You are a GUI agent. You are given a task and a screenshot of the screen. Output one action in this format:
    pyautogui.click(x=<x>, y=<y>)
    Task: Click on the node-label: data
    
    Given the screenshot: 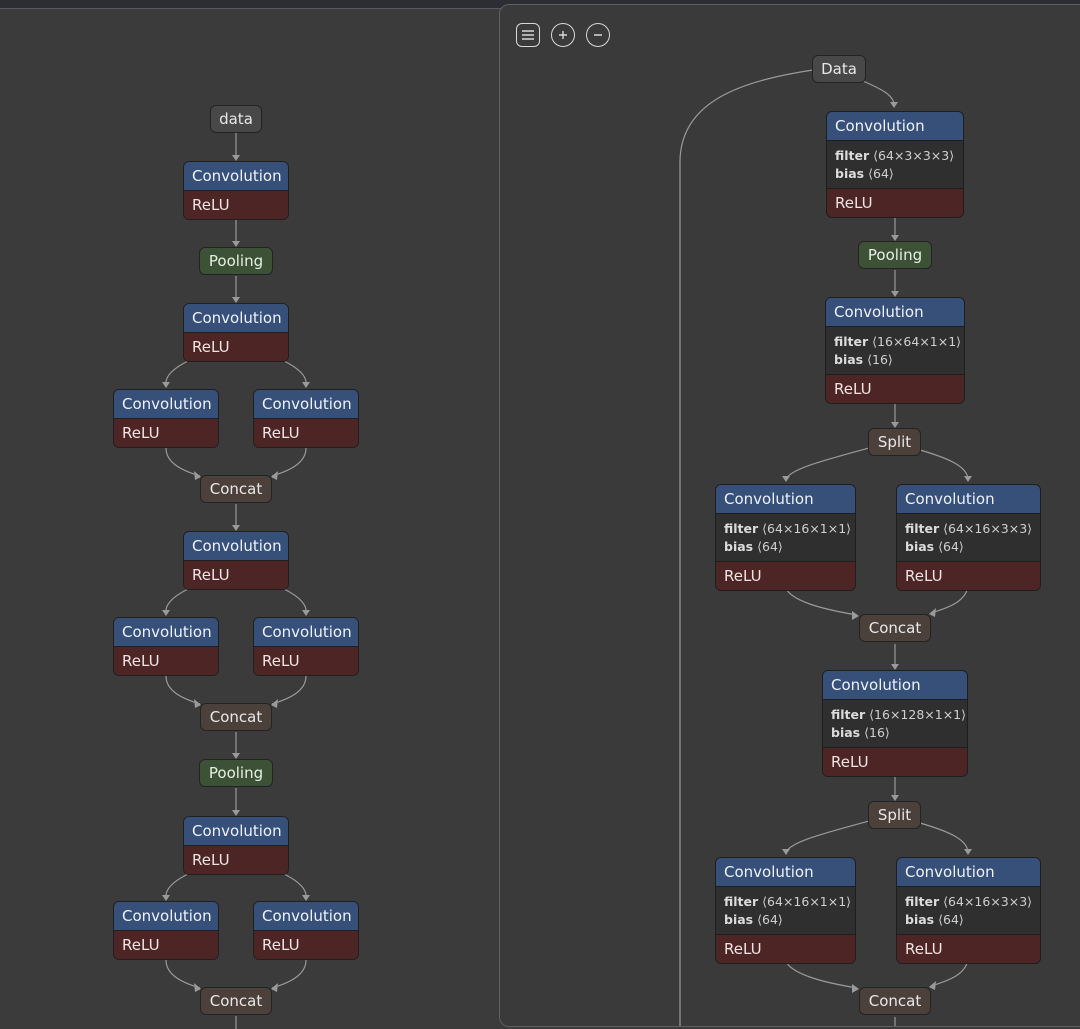 What is the action you would take?
    pyautogui.click(x=236, y=119)
    